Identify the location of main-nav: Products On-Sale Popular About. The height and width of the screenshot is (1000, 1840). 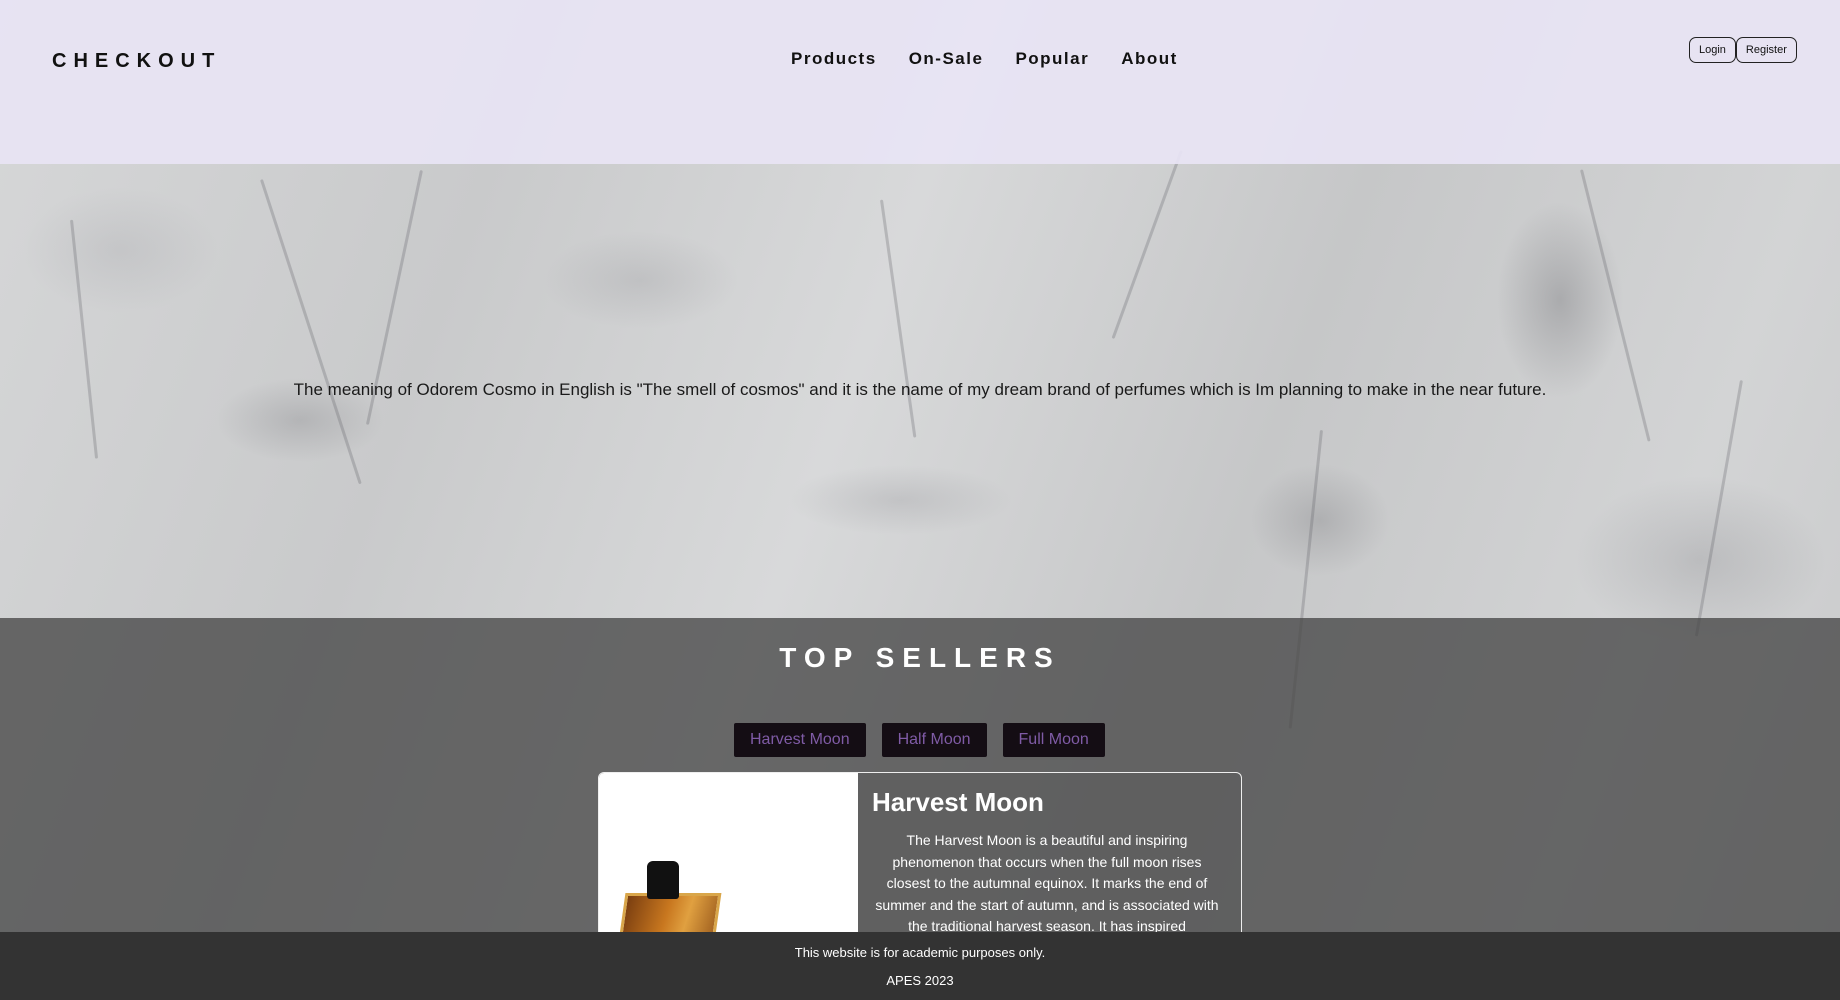
(984, 59).